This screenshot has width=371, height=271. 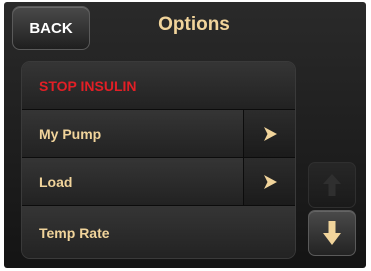 I want to click on temp-rate-item: Temp Rate, so click(x=158, y=232).